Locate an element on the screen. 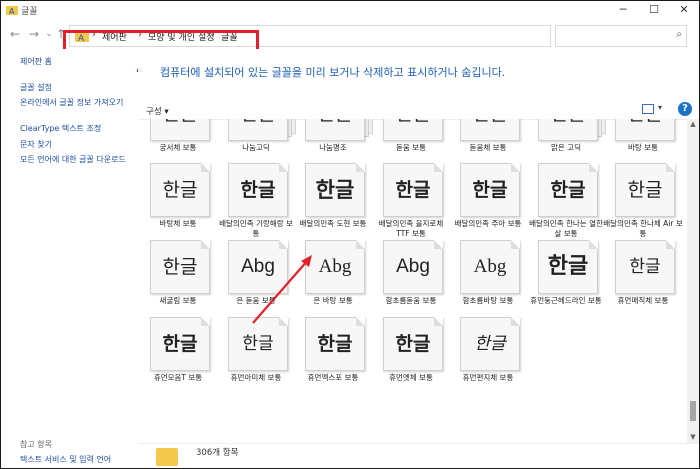  font-tile: 한글궁서체 보통 is located at coordinates (178, 142).